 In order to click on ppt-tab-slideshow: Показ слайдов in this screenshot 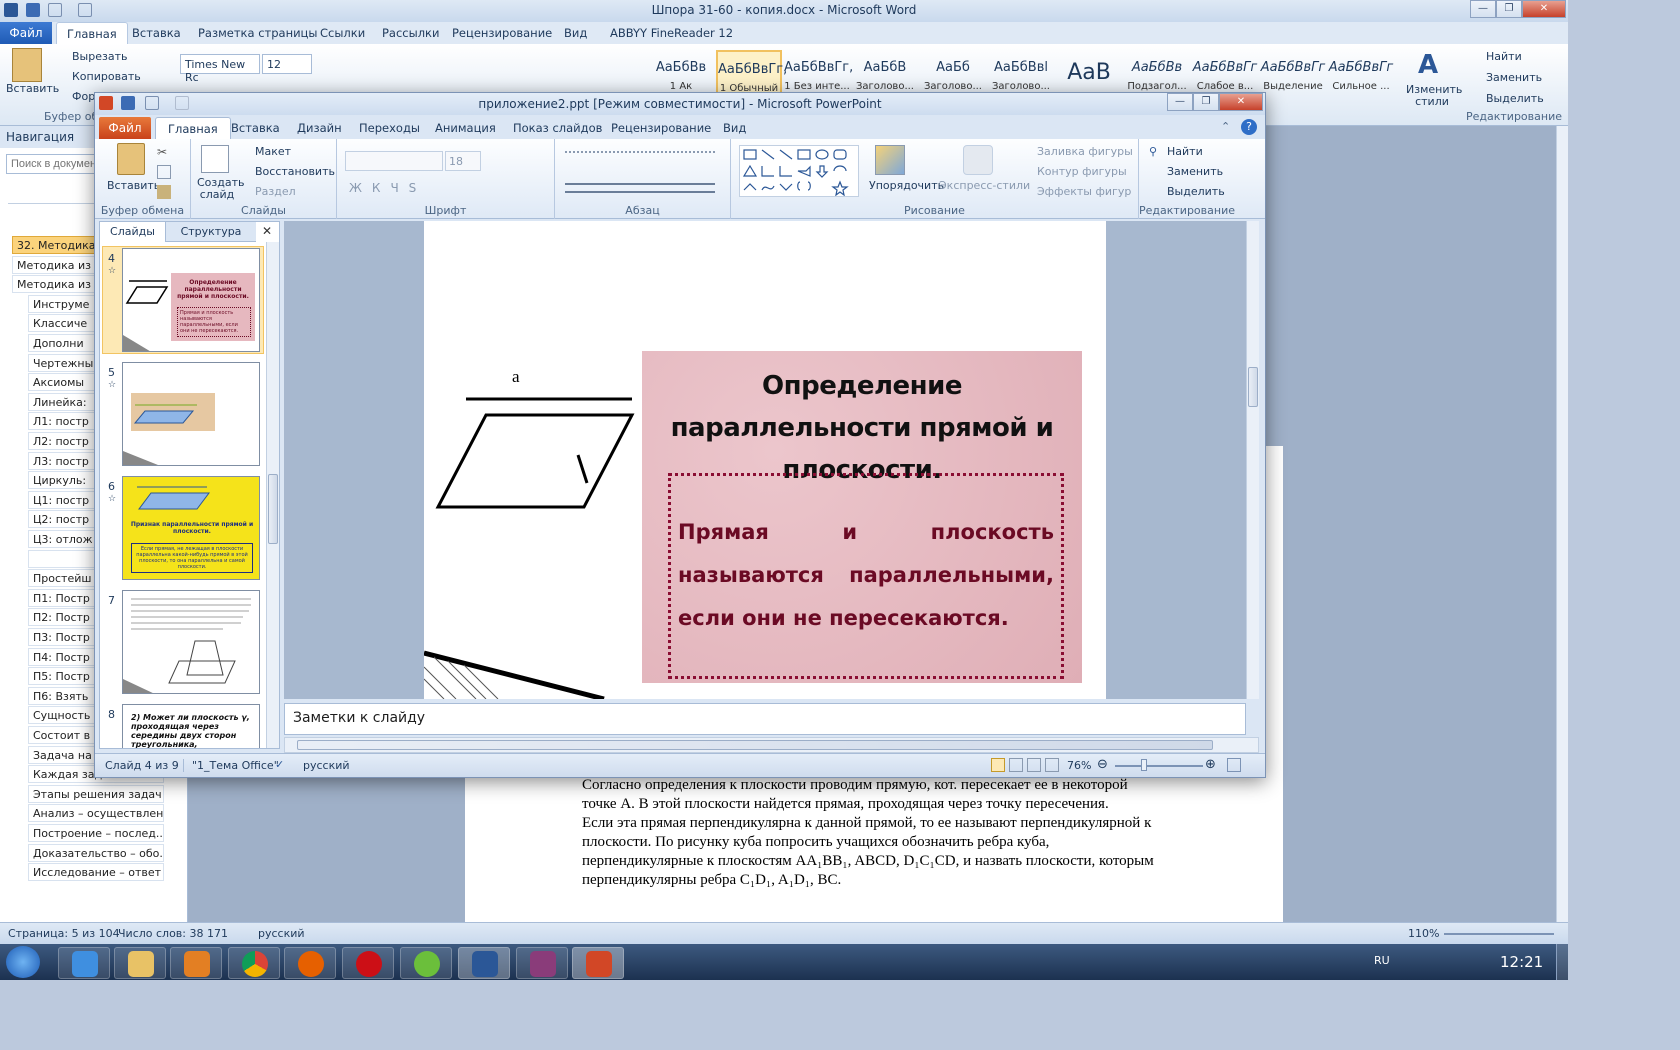, I will do `click(557, 128)`.